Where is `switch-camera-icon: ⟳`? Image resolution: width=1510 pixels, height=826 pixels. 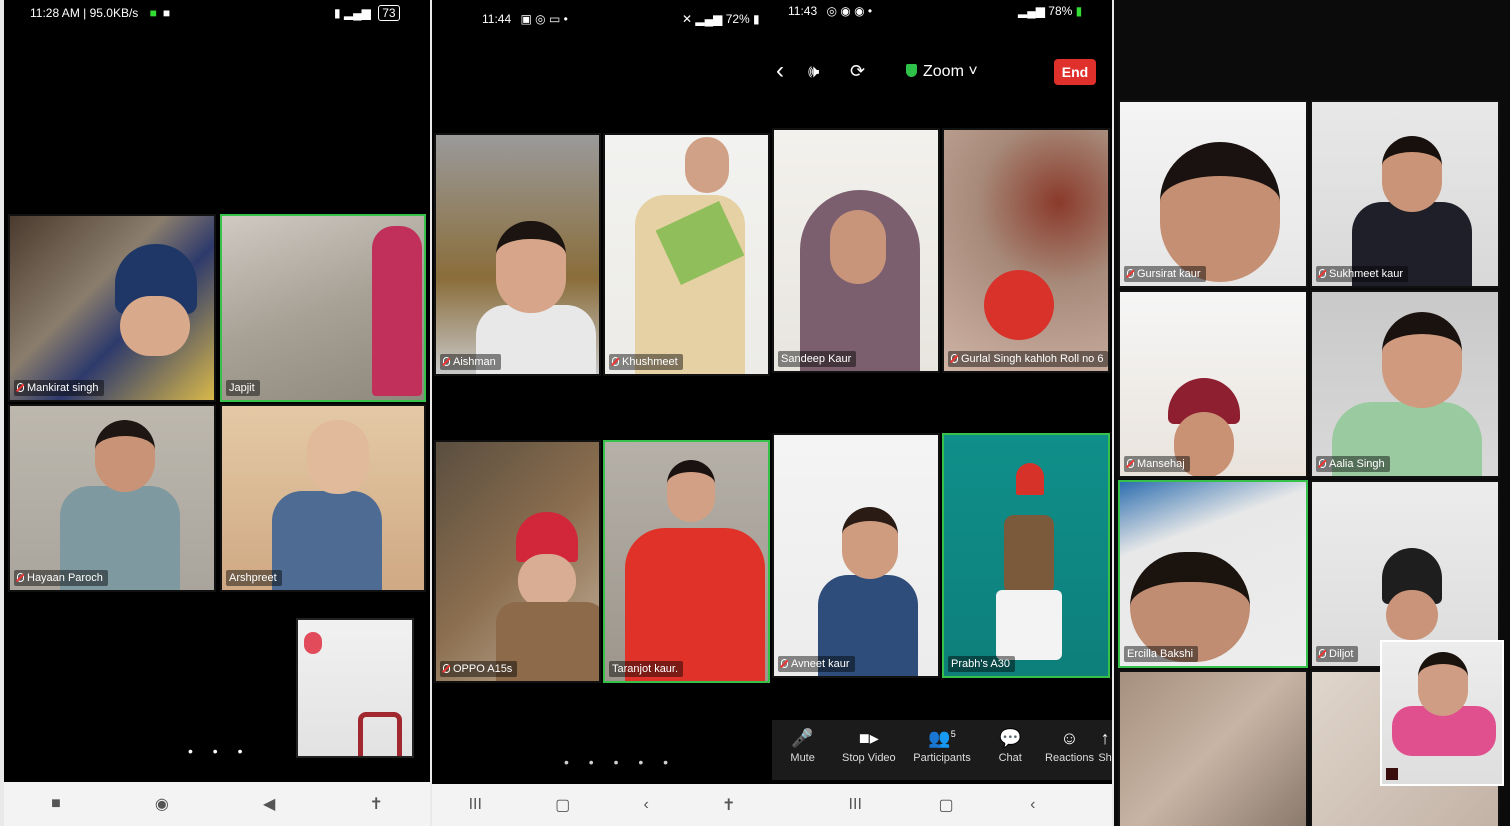 switch-camera-icon: ⟳ is located at coordinates (857, 71).